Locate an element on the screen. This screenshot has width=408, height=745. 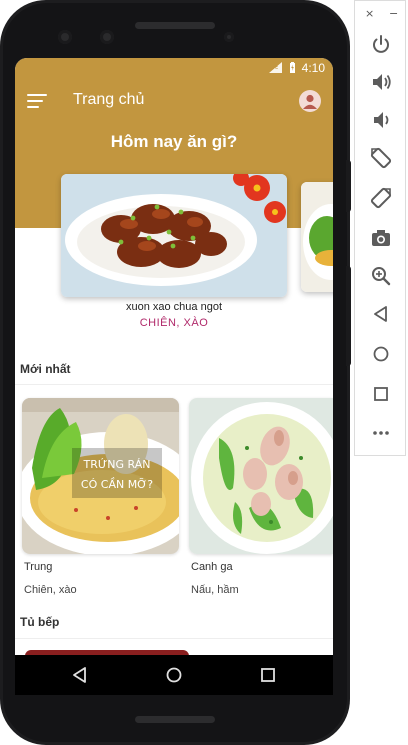
recipe-name: Trung is located at coordinates (38, 567).